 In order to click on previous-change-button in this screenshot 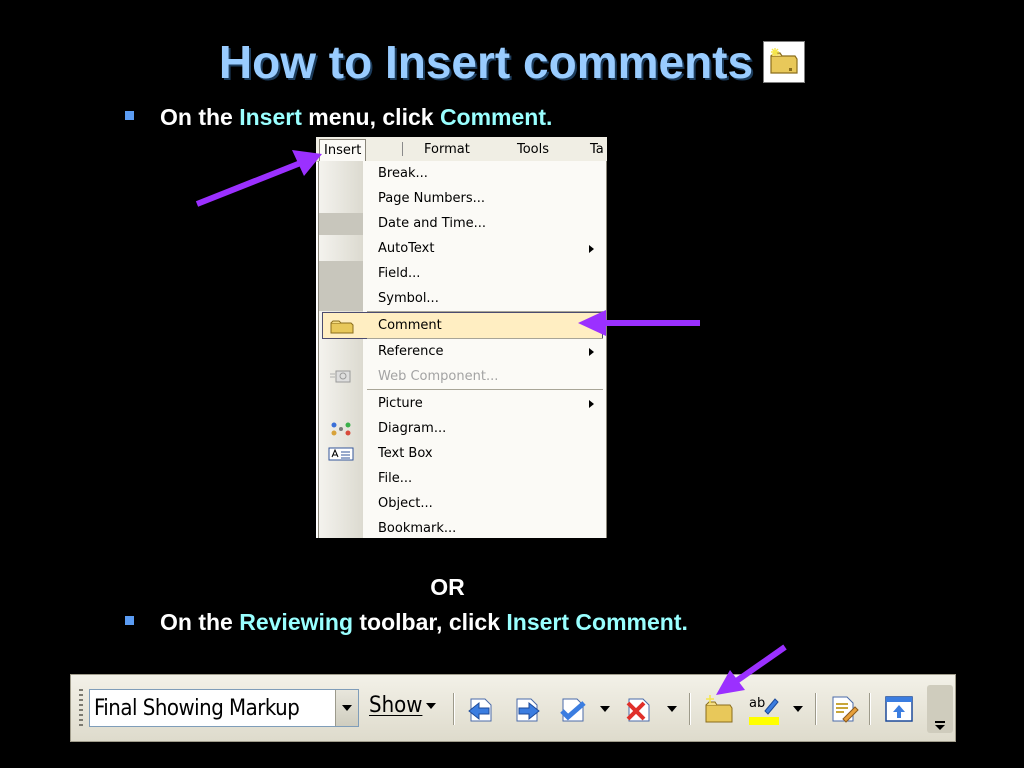, I will do `click(481, 709)`.